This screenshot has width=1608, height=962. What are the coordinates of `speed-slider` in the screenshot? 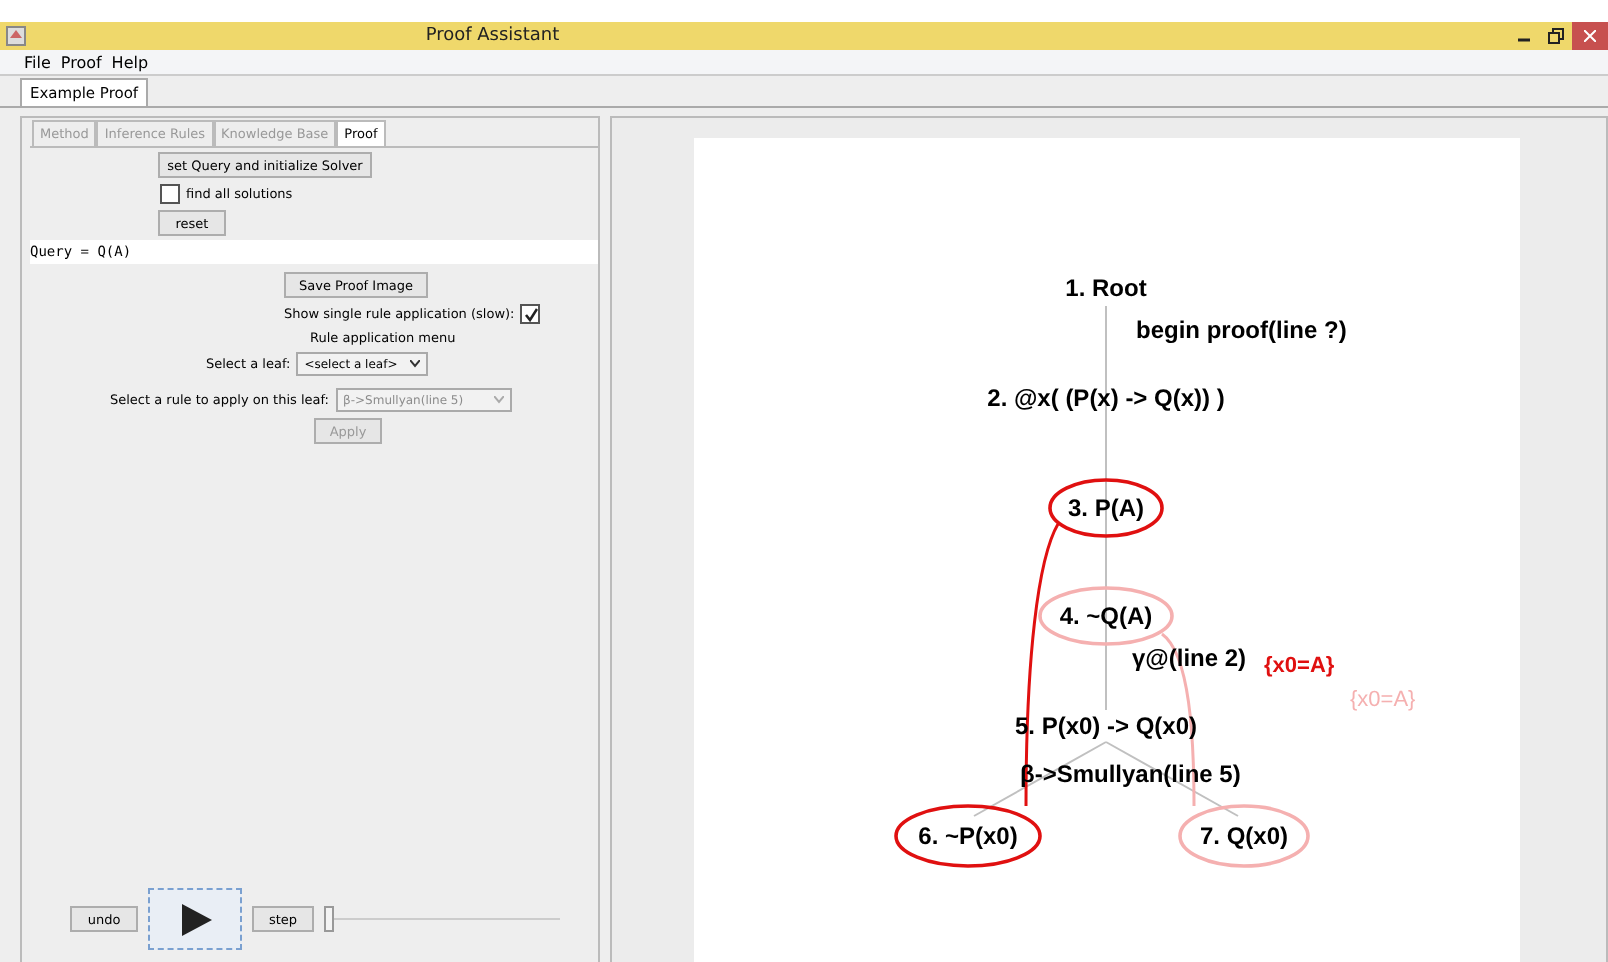 It's located at (442, 919).